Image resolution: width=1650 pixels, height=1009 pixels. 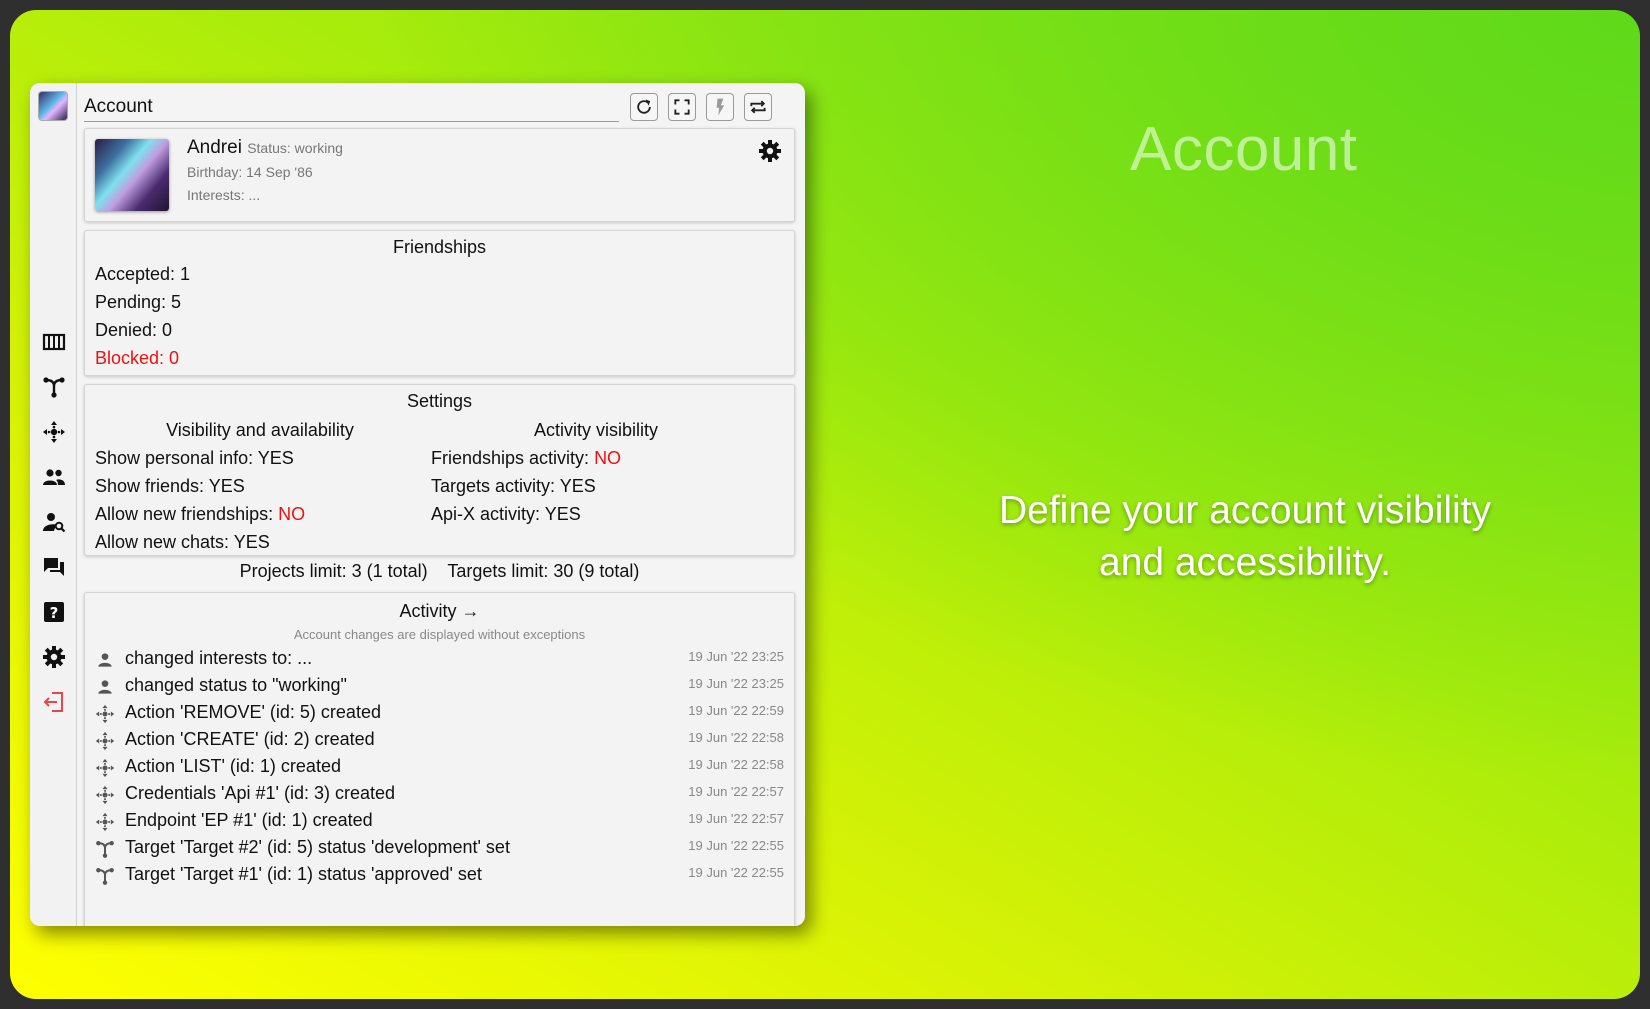 I want to click on find-user-icon, so click(x=54, y=522).